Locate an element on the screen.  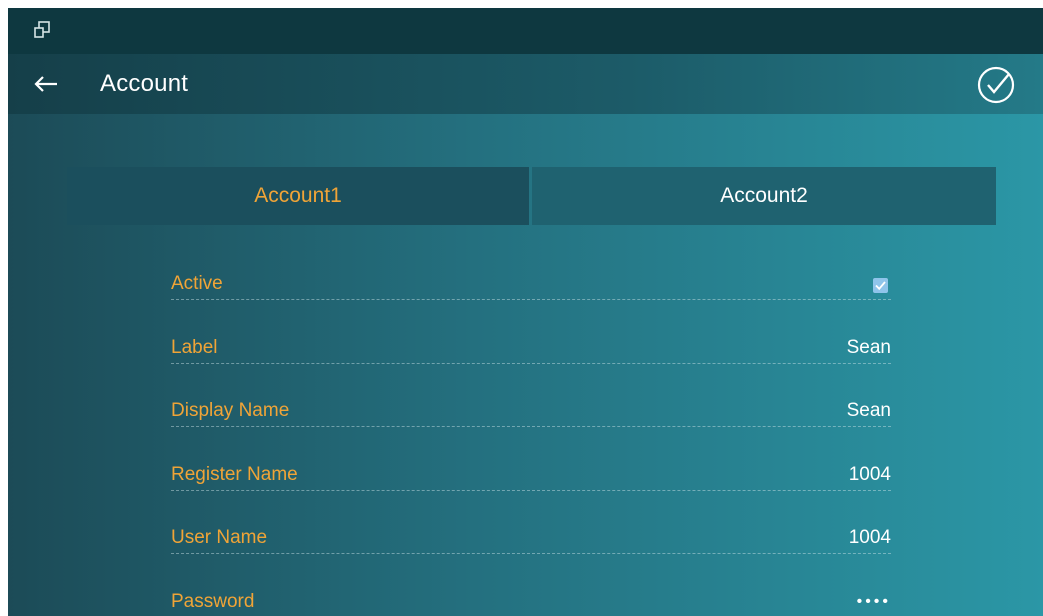
user-name-value: 1004 is located at coordinates (870, 538).